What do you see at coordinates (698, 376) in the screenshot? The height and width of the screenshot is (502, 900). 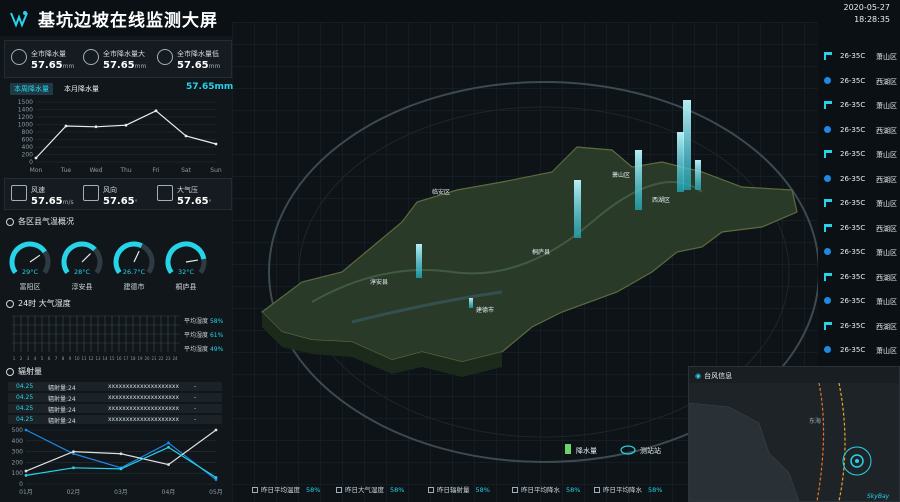 I see `typhoon-icon: ◉` at bounding box center [698, 376].